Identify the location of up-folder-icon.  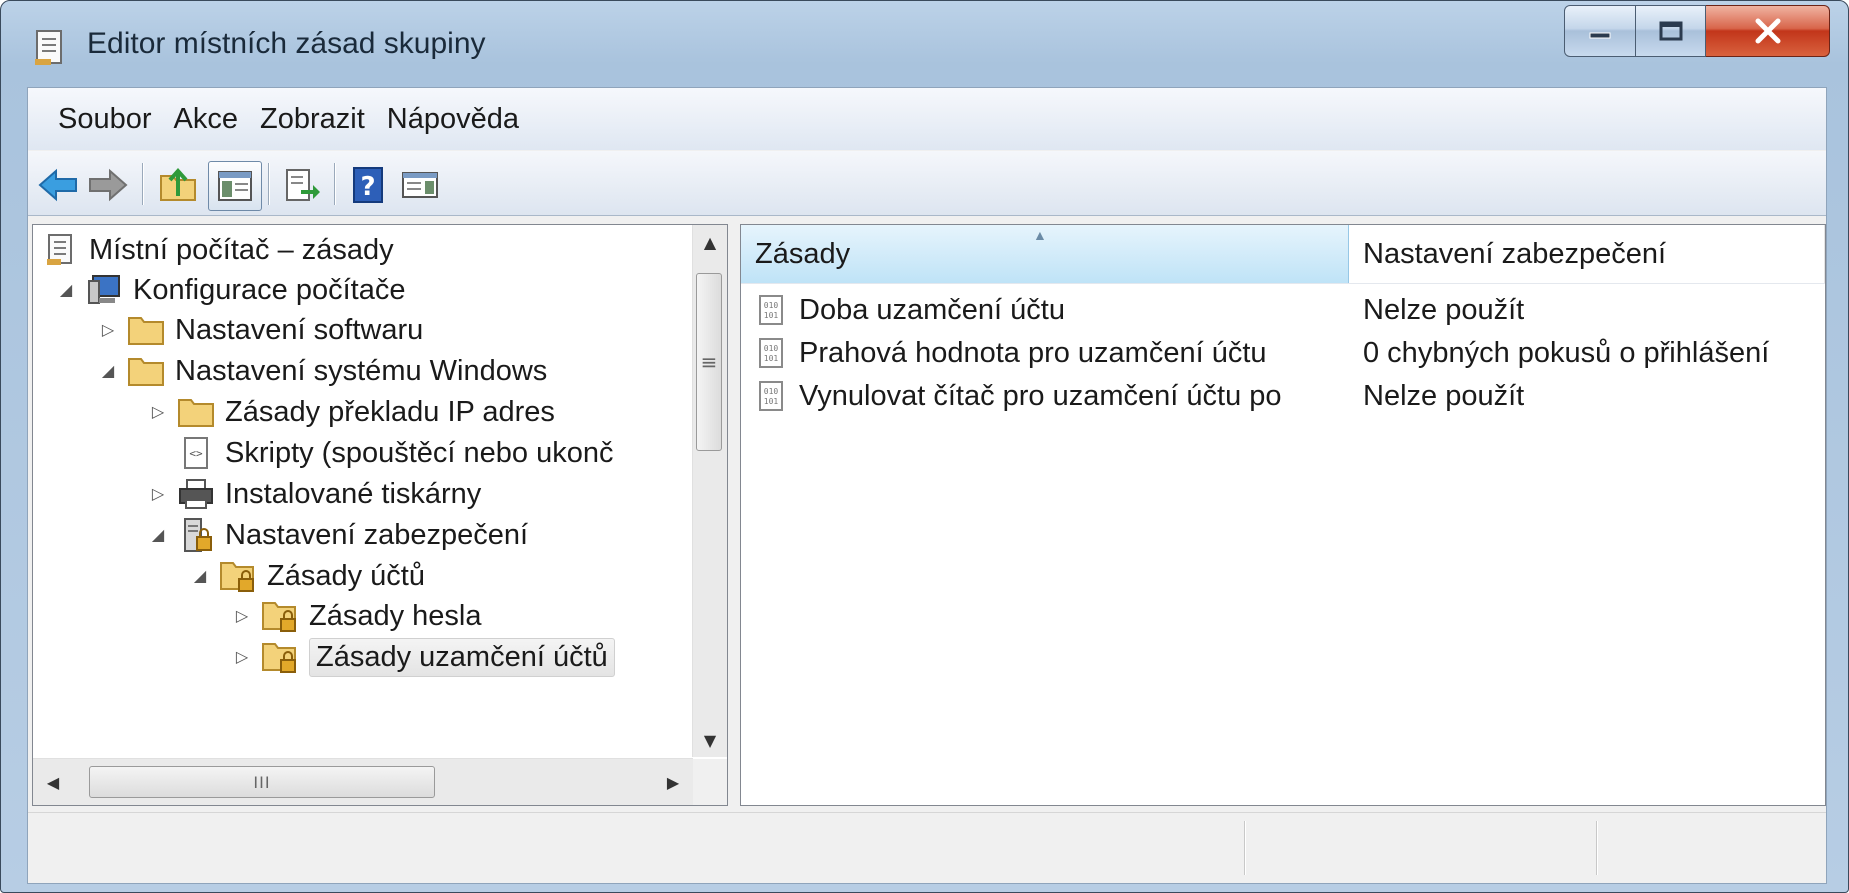
(178, 184).